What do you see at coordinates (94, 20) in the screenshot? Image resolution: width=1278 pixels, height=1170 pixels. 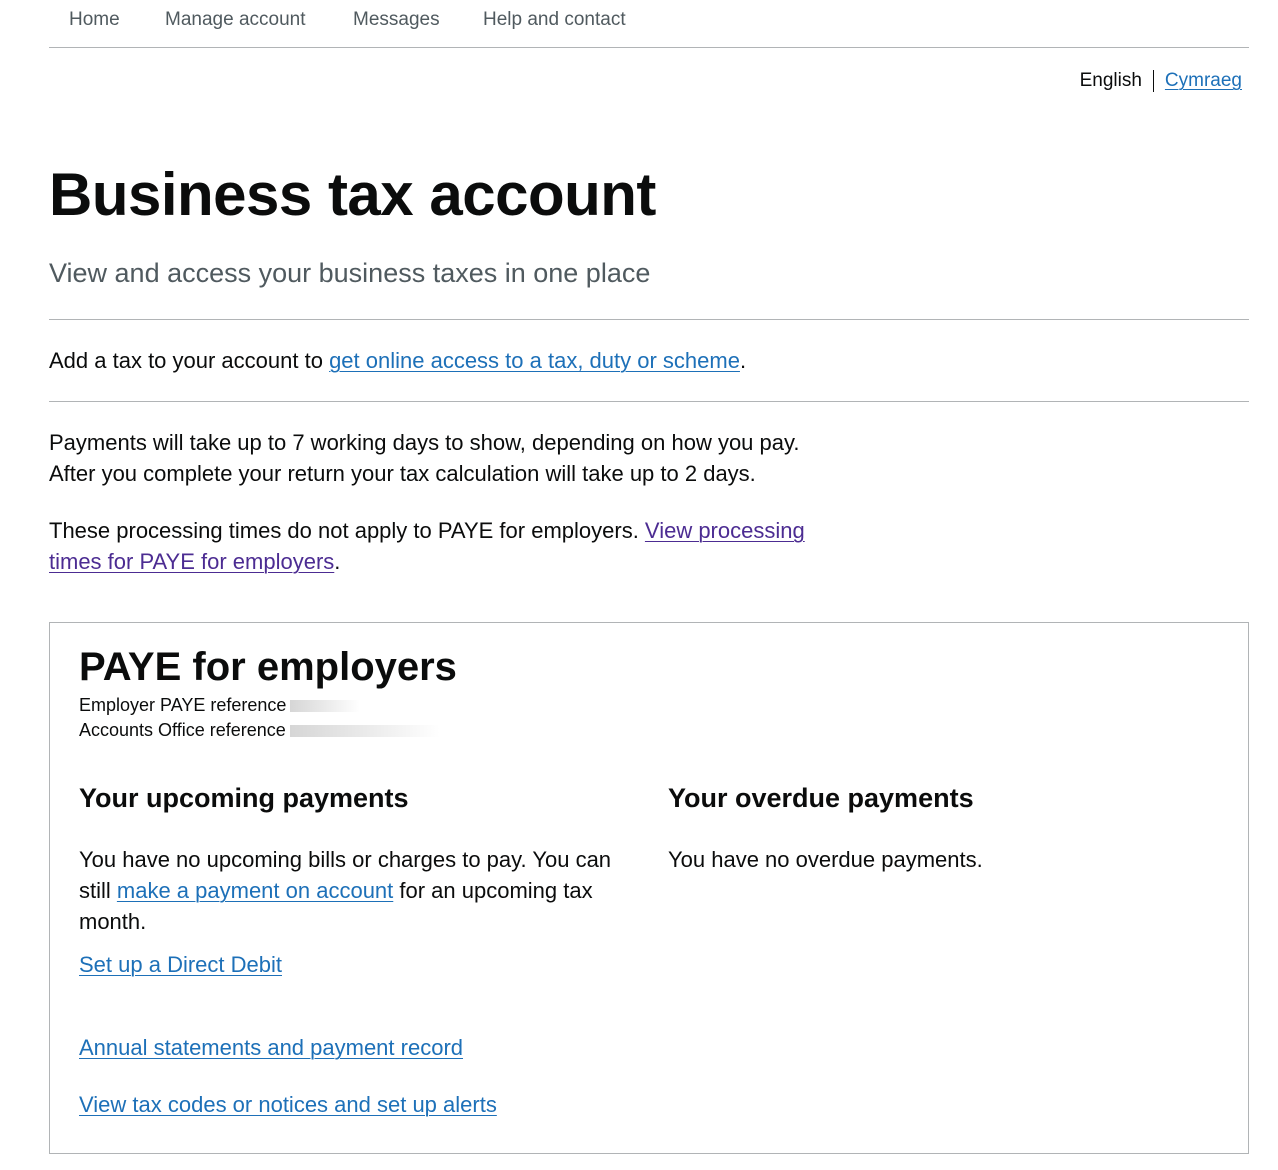 I see `nav-home: Home` at bounding box center [94, 20].